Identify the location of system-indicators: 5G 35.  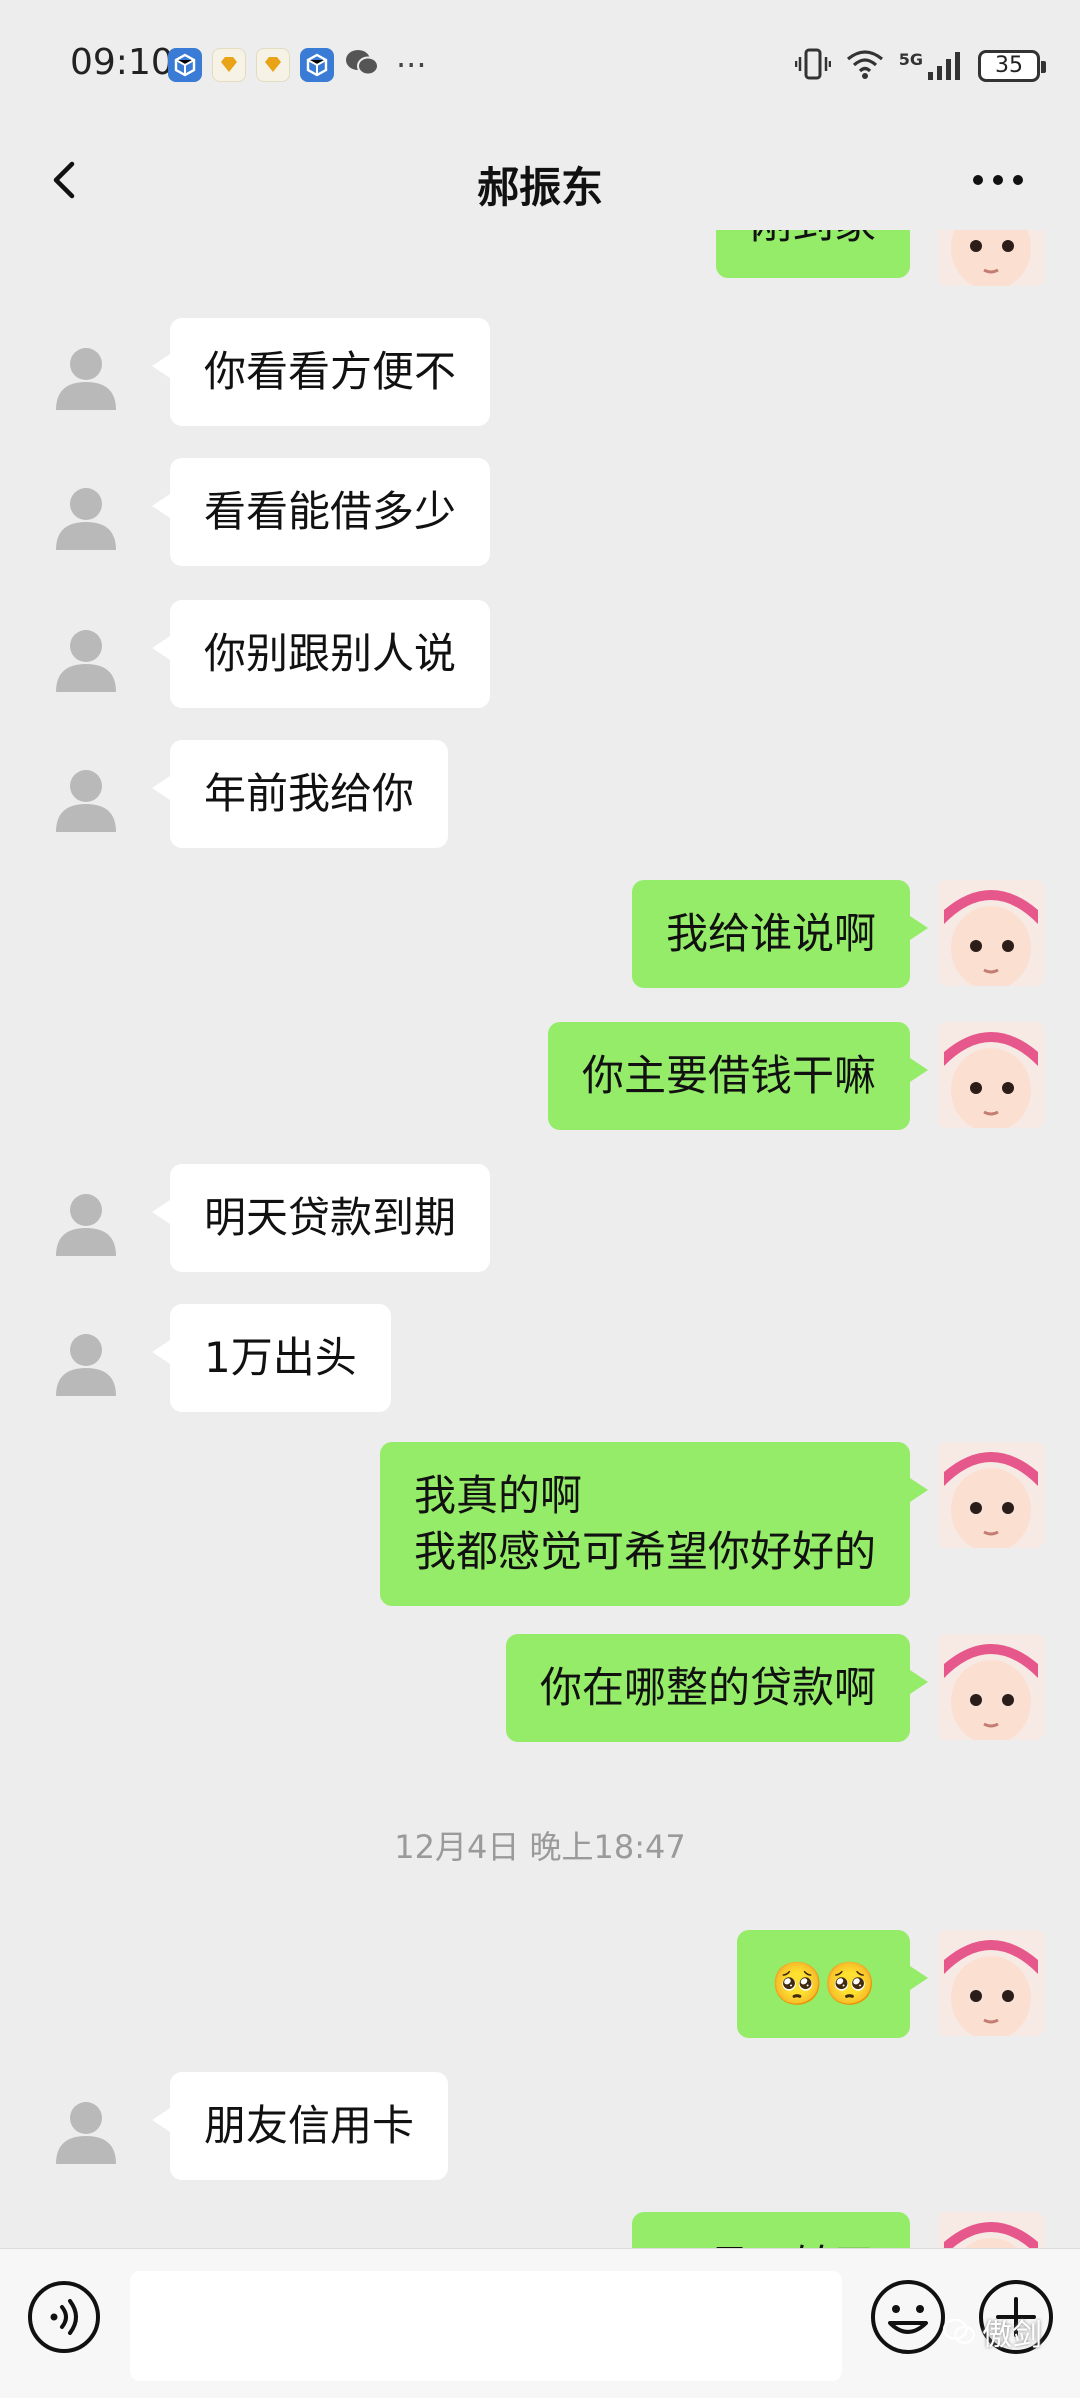
(920, 66).